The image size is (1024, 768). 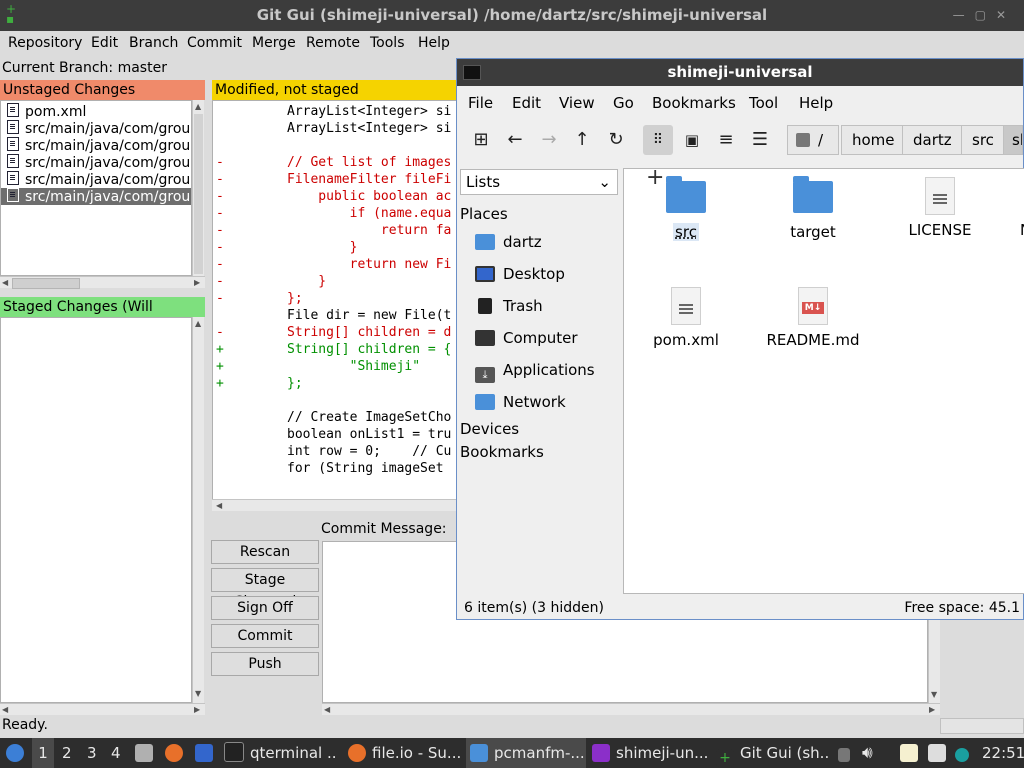 What do you see at coordinates (153, 43) in the screenshot?
I see `menu-branch: Branch` at bounding box center [153, 43].